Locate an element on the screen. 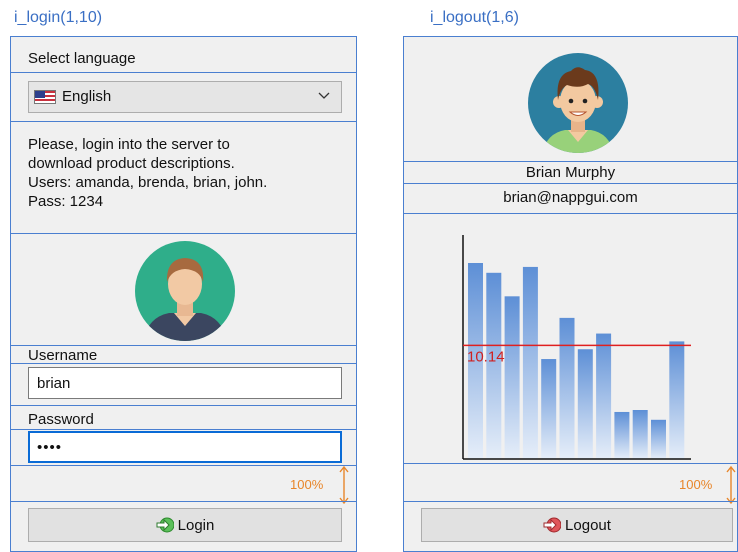  us-flag-icon is located at coordinates (45, 97).